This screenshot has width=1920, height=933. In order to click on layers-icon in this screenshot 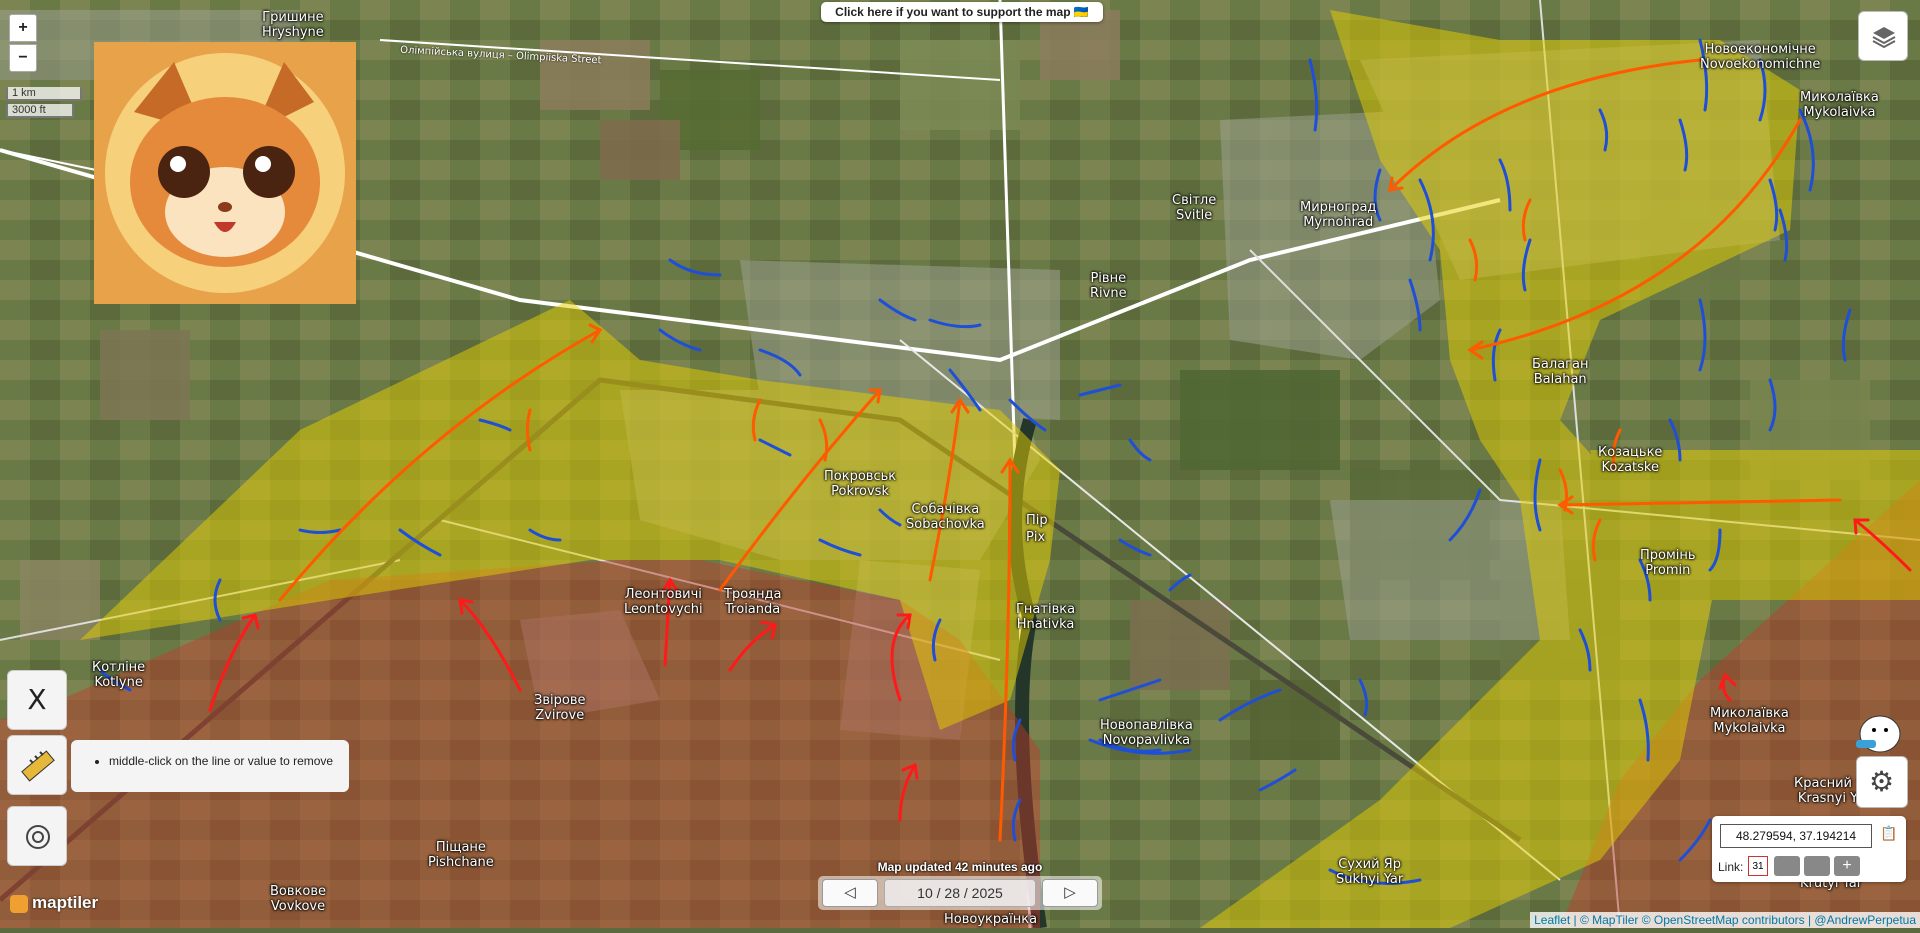, I will do `click(1884, 39)`.